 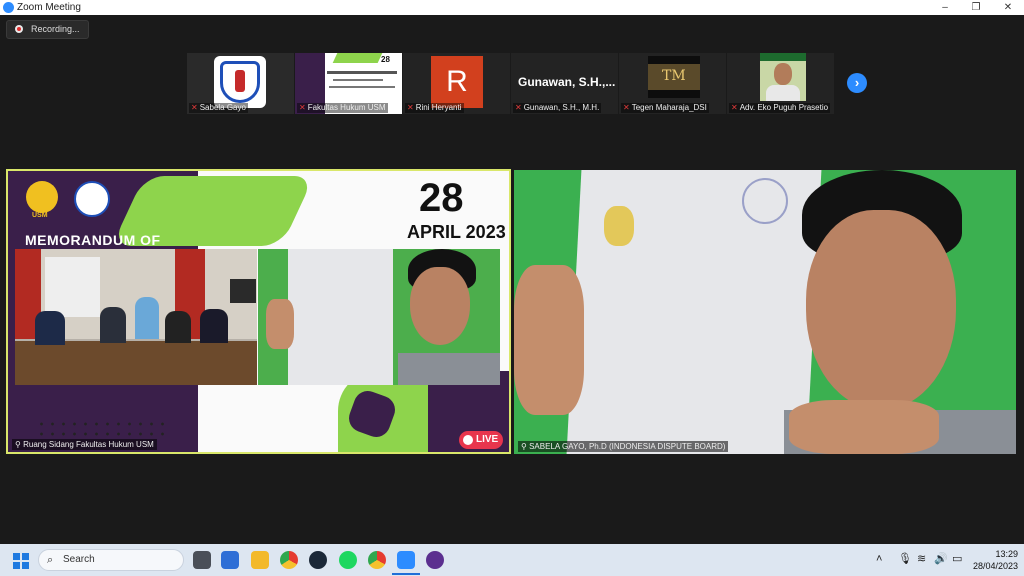 I want to click on chrome-icon, so click(x=289, y=560).